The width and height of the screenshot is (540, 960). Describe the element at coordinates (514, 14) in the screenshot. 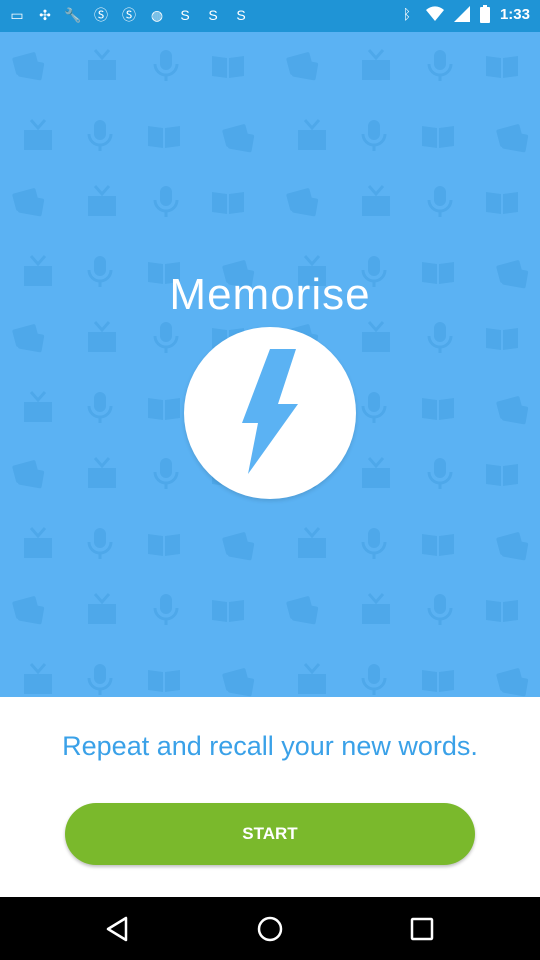

I see `status-time: 1:33` at that location.